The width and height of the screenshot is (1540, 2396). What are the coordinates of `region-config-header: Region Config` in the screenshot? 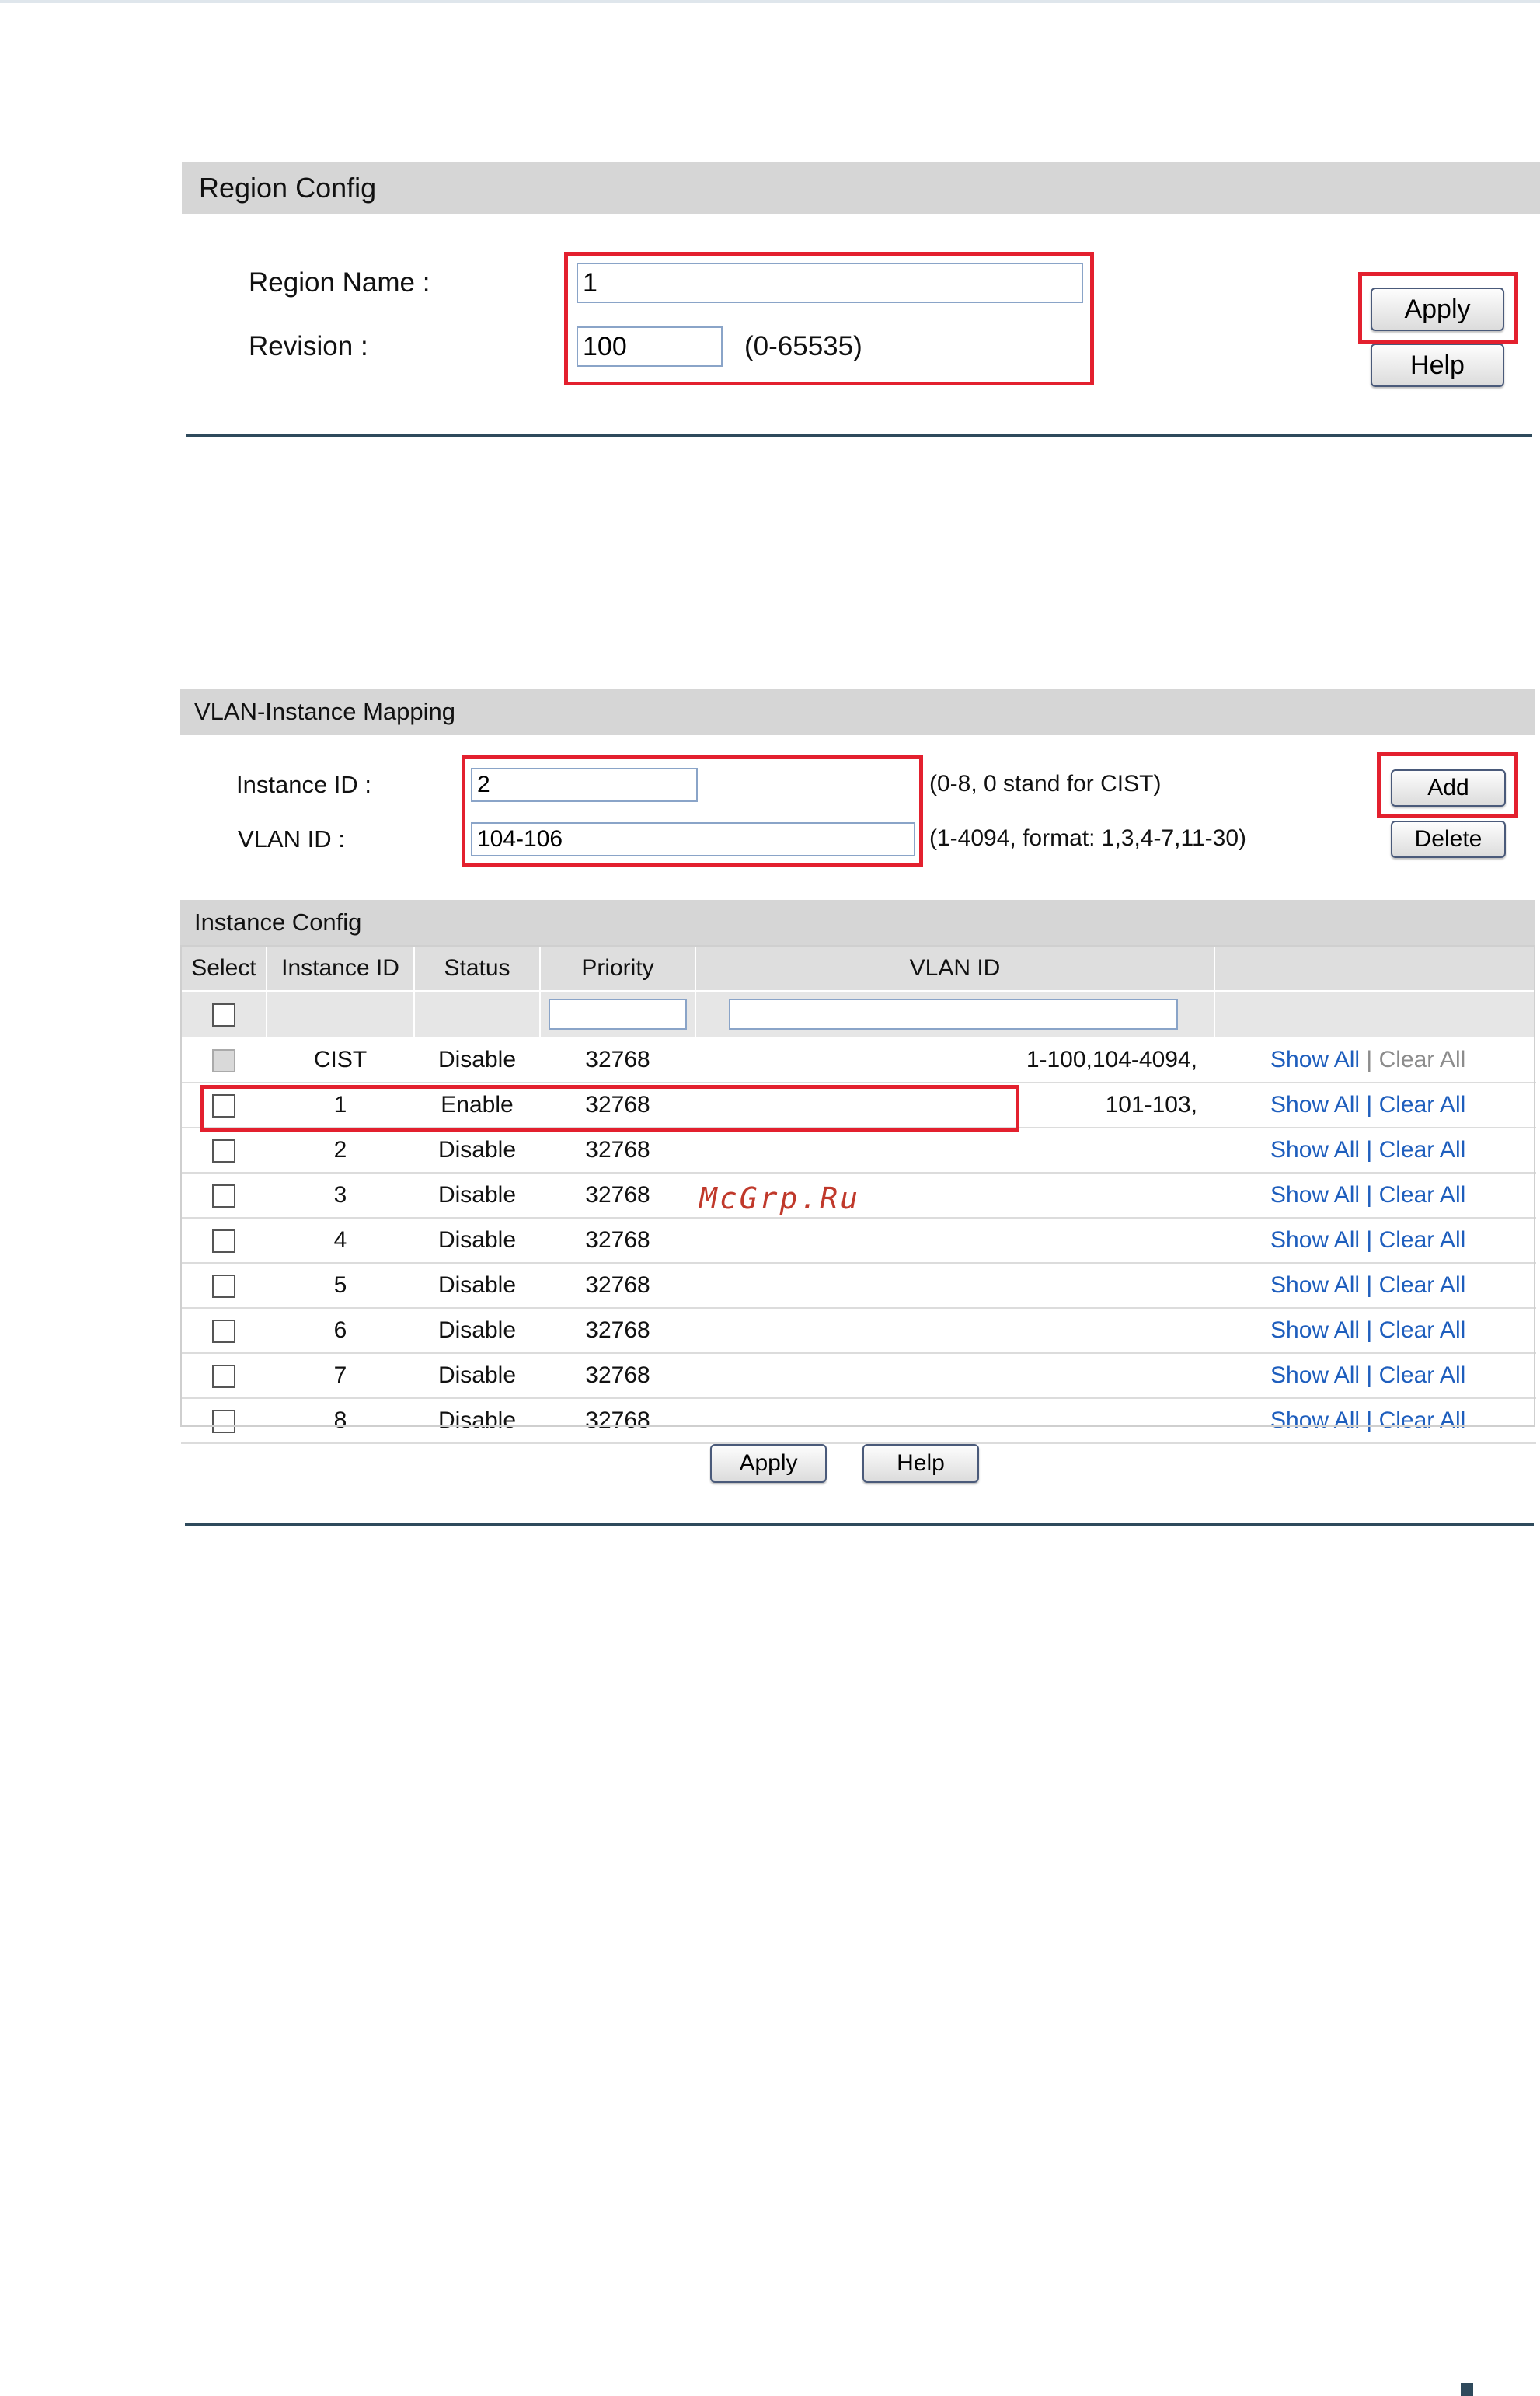 It's located at (861, 188).